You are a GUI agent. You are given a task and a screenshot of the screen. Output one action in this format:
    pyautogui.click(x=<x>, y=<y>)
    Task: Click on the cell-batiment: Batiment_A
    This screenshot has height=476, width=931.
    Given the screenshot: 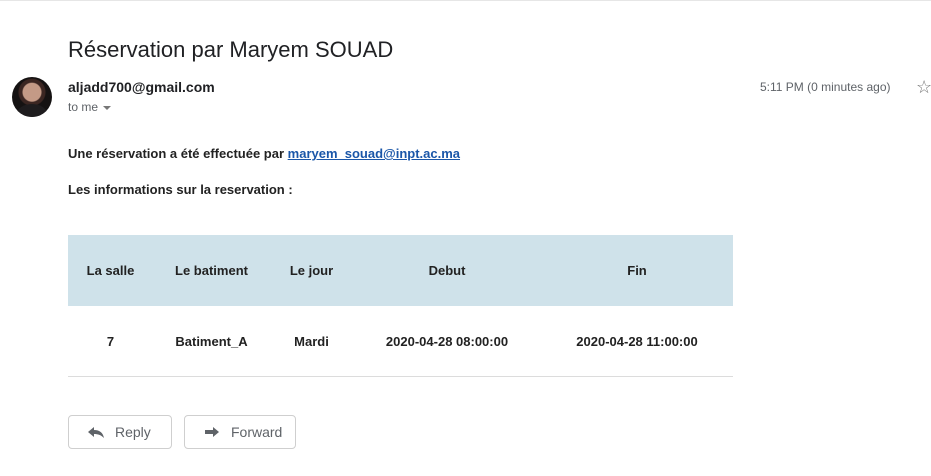 What is the action you would take?
    pyautogui.click(x=211, y=341)
    